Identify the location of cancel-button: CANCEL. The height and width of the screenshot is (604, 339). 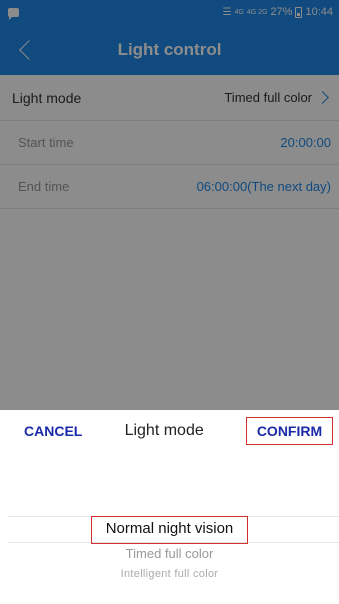
(53, 431).